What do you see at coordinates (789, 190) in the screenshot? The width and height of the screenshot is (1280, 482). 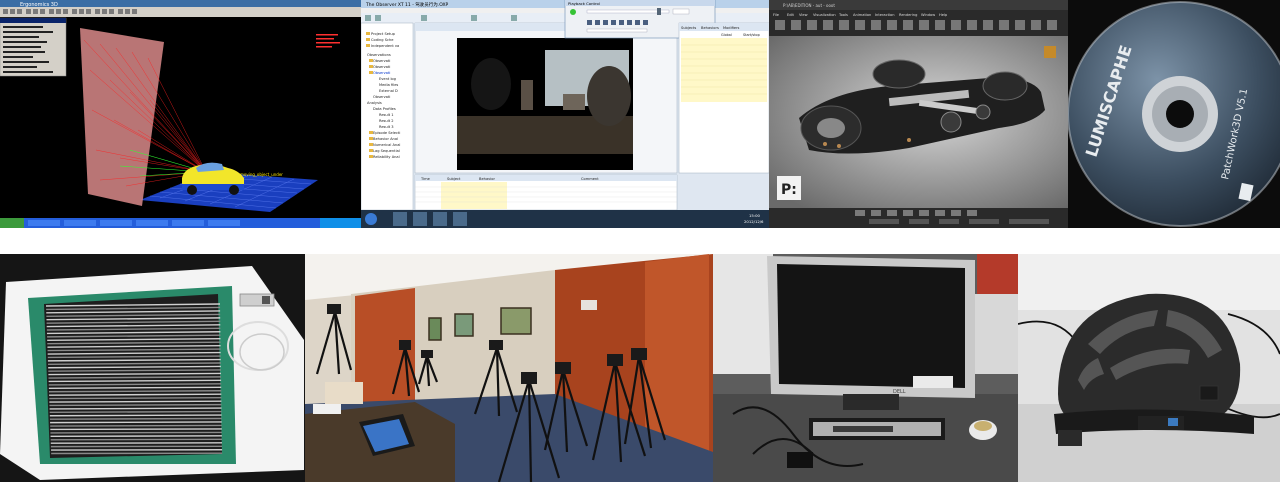 I see `patchwork-logo: P:` at bounding box center [789, 190].